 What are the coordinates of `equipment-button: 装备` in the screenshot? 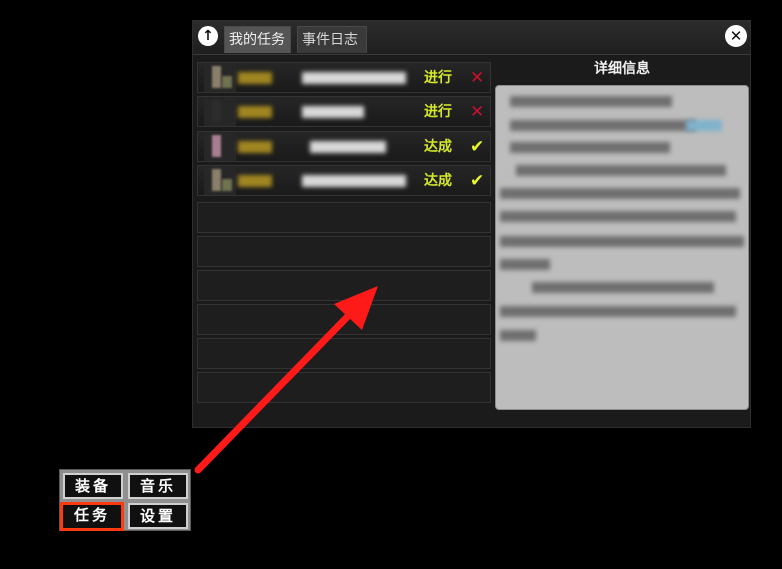 It's located at (93, 486).